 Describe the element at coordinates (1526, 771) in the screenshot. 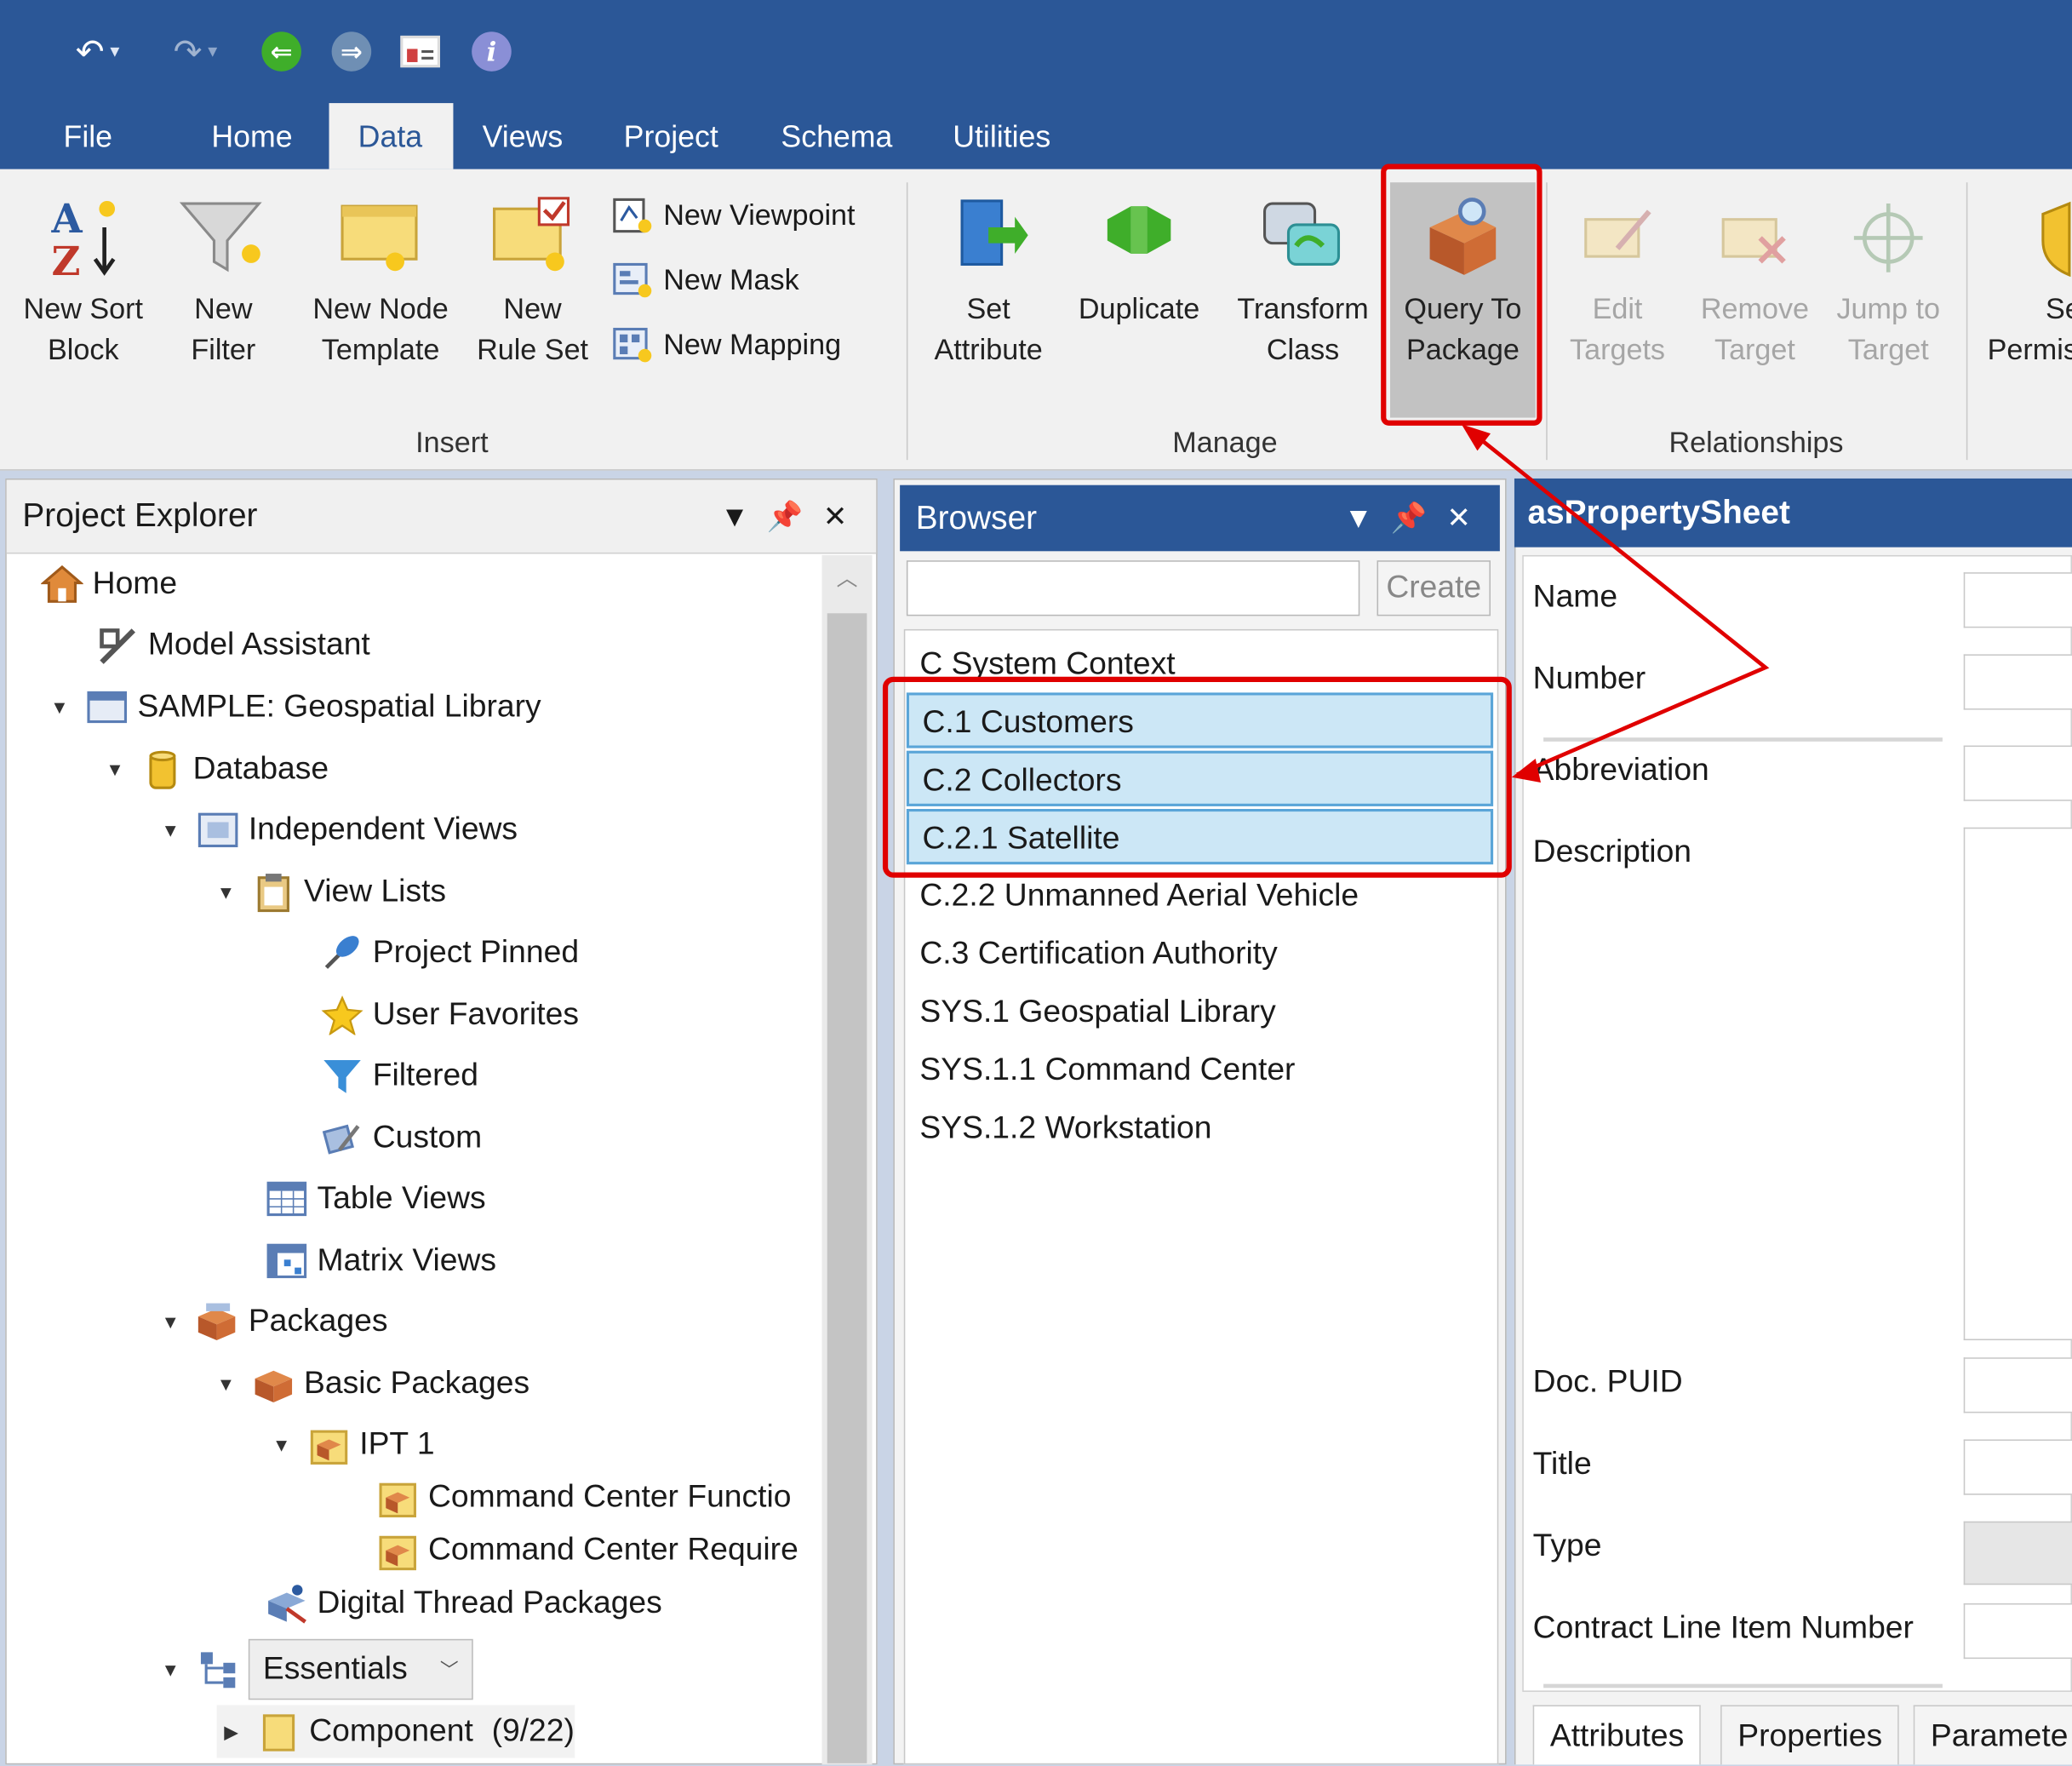

I see `arrowhead-left-icon` at that location.